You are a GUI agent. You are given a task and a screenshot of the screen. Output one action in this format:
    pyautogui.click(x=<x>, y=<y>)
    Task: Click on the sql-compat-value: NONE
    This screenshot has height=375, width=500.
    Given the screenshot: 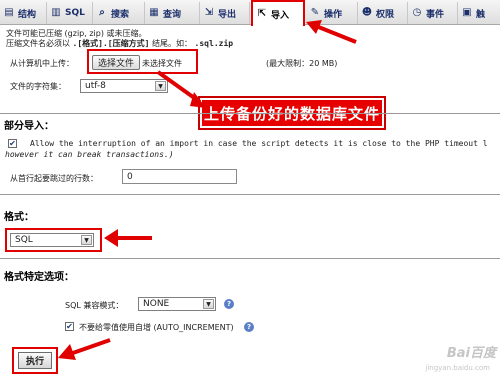 What is the action you would take?
    pyautogui.click(x=156, y=304)
    